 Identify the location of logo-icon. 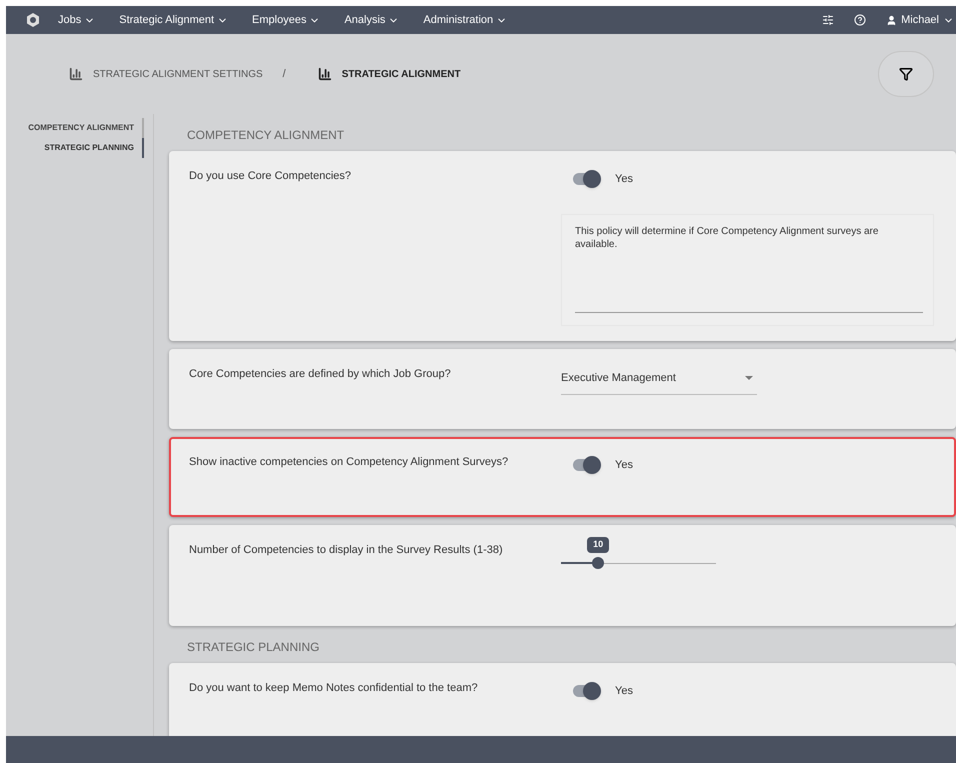
(33, 20).